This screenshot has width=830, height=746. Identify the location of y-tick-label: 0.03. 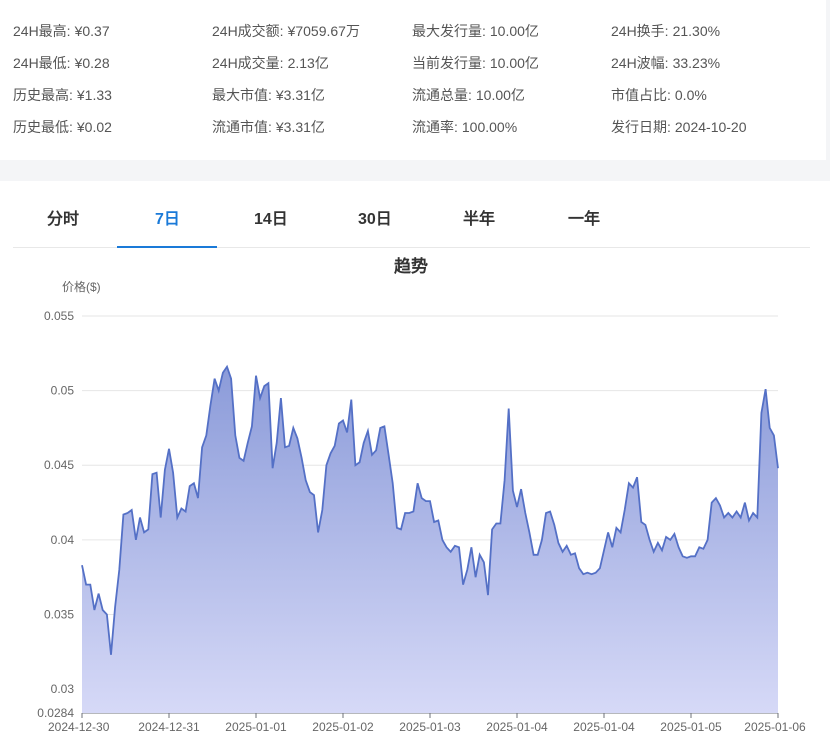
(63, 689).